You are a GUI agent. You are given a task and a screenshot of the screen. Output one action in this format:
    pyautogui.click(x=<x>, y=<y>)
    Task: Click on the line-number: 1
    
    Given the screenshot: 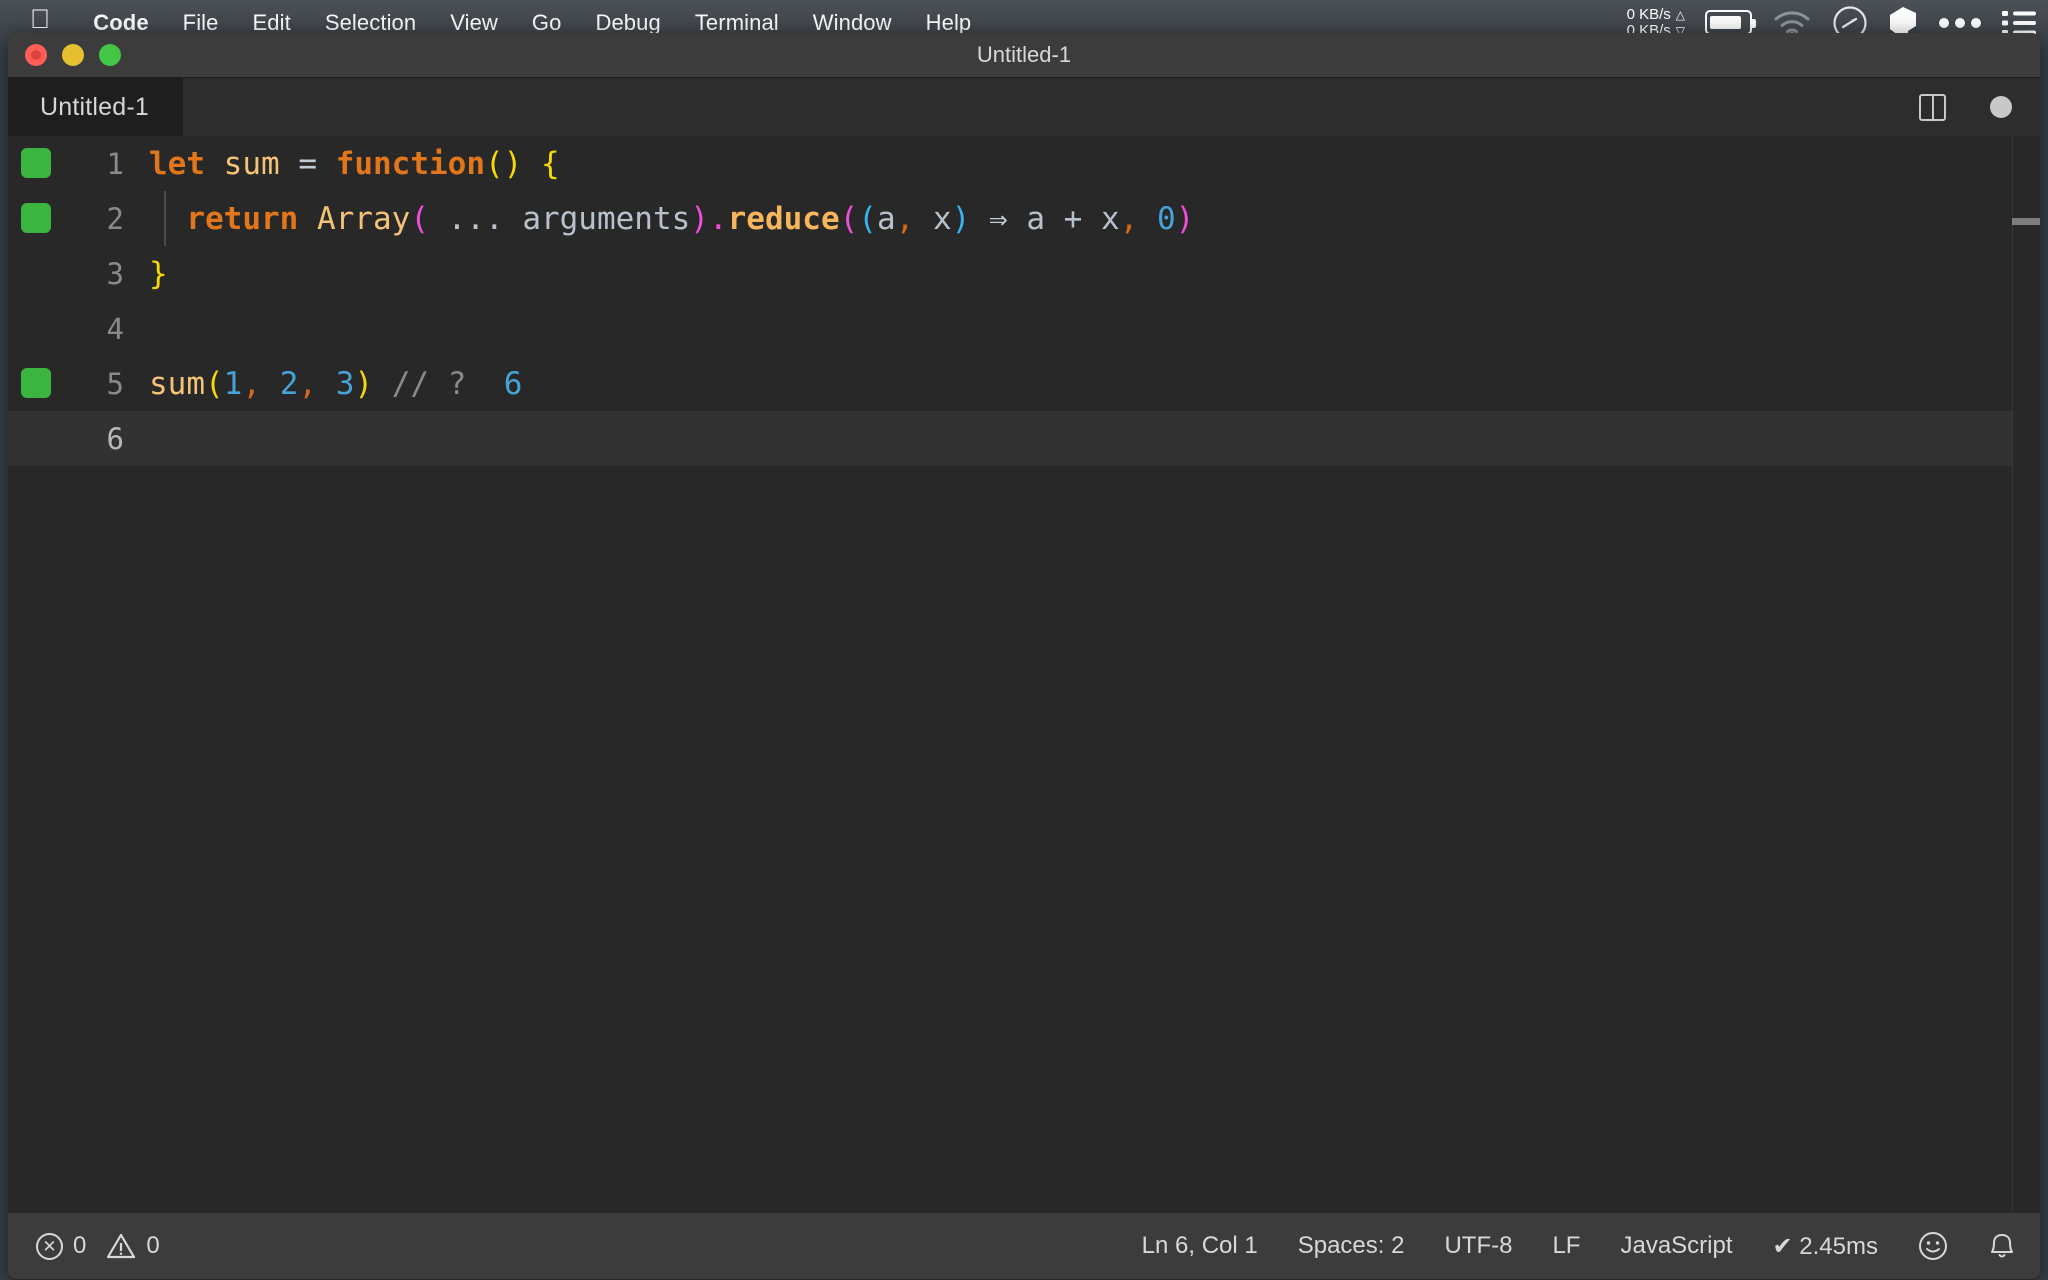 What is the action you would take?
    pyautogui.click(x=115, y=163)
    